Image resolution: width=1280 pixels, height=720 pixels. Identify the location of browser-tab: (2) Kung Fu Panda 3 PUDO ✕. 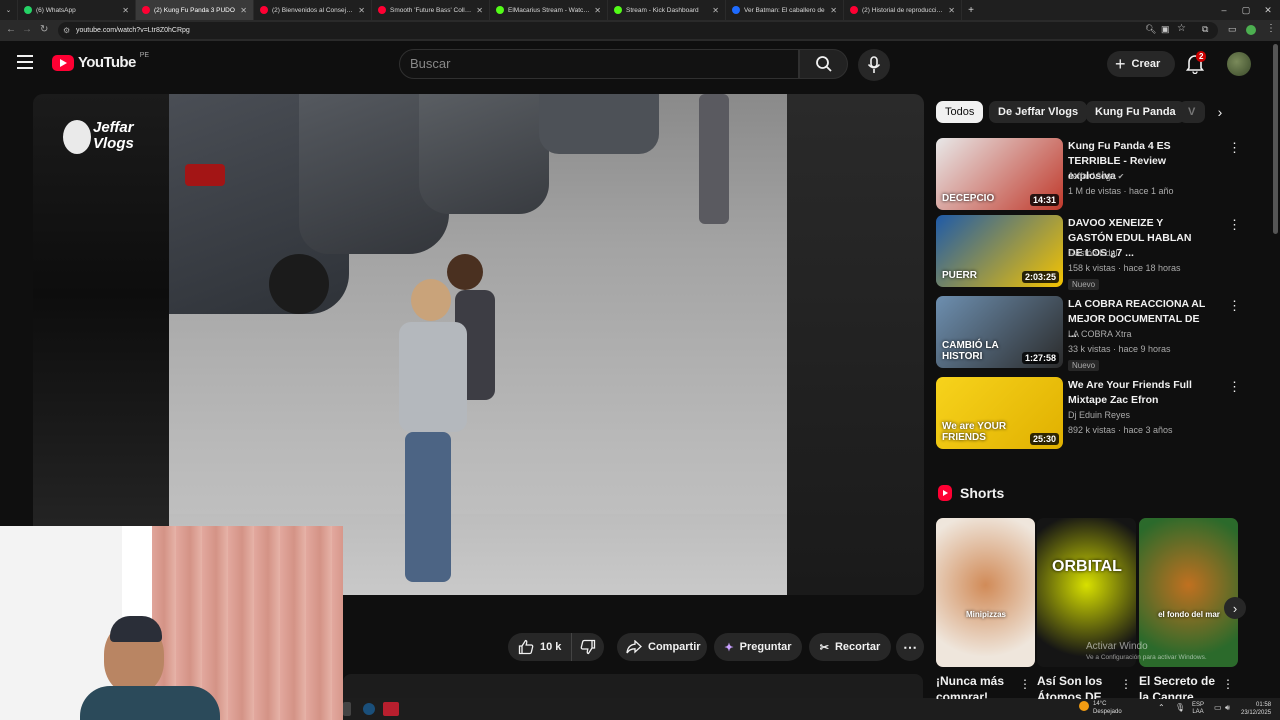
(195, 10).